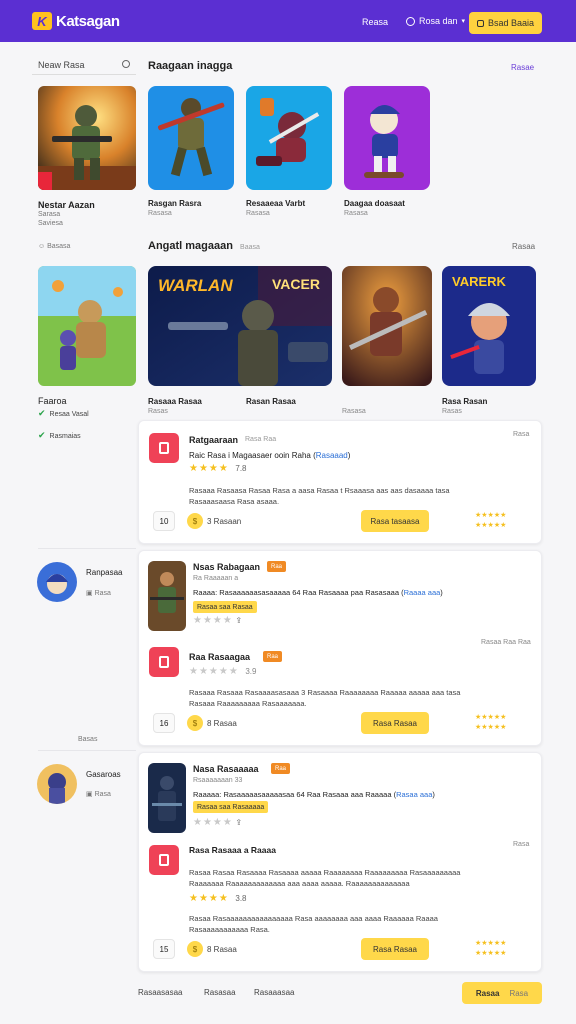 This screenshot has width=576, height=1024. Describe the element at coordinates (271, 401) in the screenshot. I see `game-card-4-caption: Rasan Rasaa` at that location.